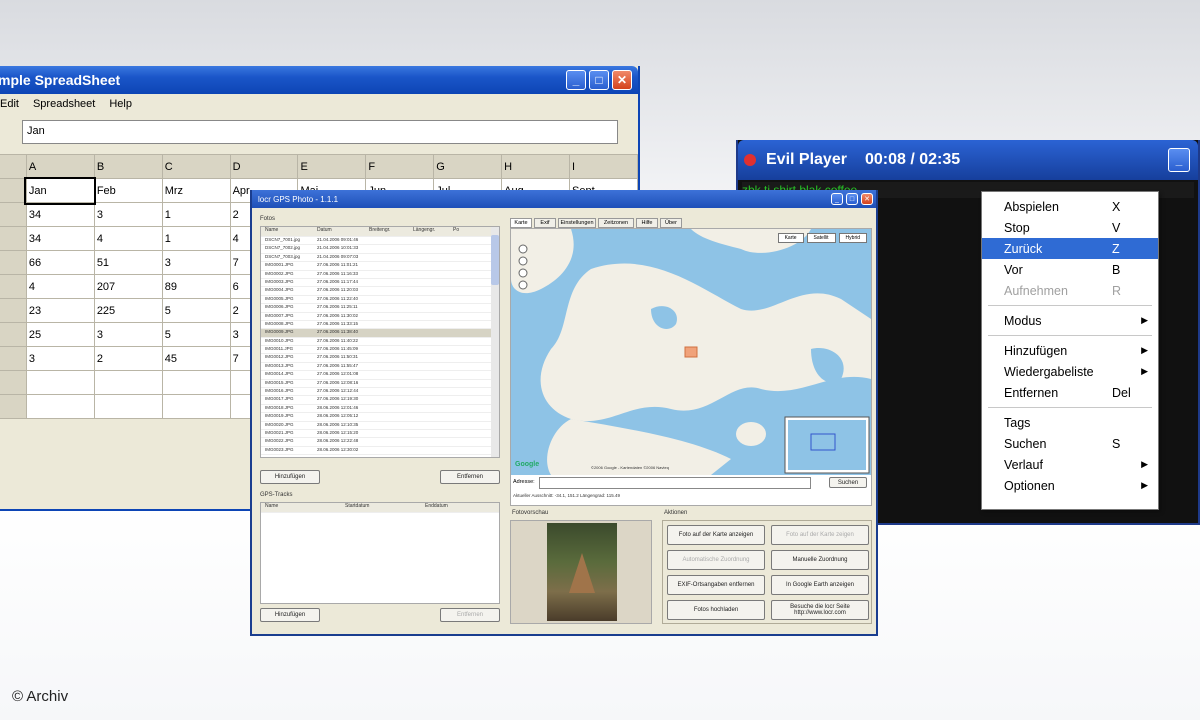 This screenshot has width=1200, height=720. I want to click on file-row: IMG0018.JPG 28.06.2006 12:01:46, so click(380, 409).